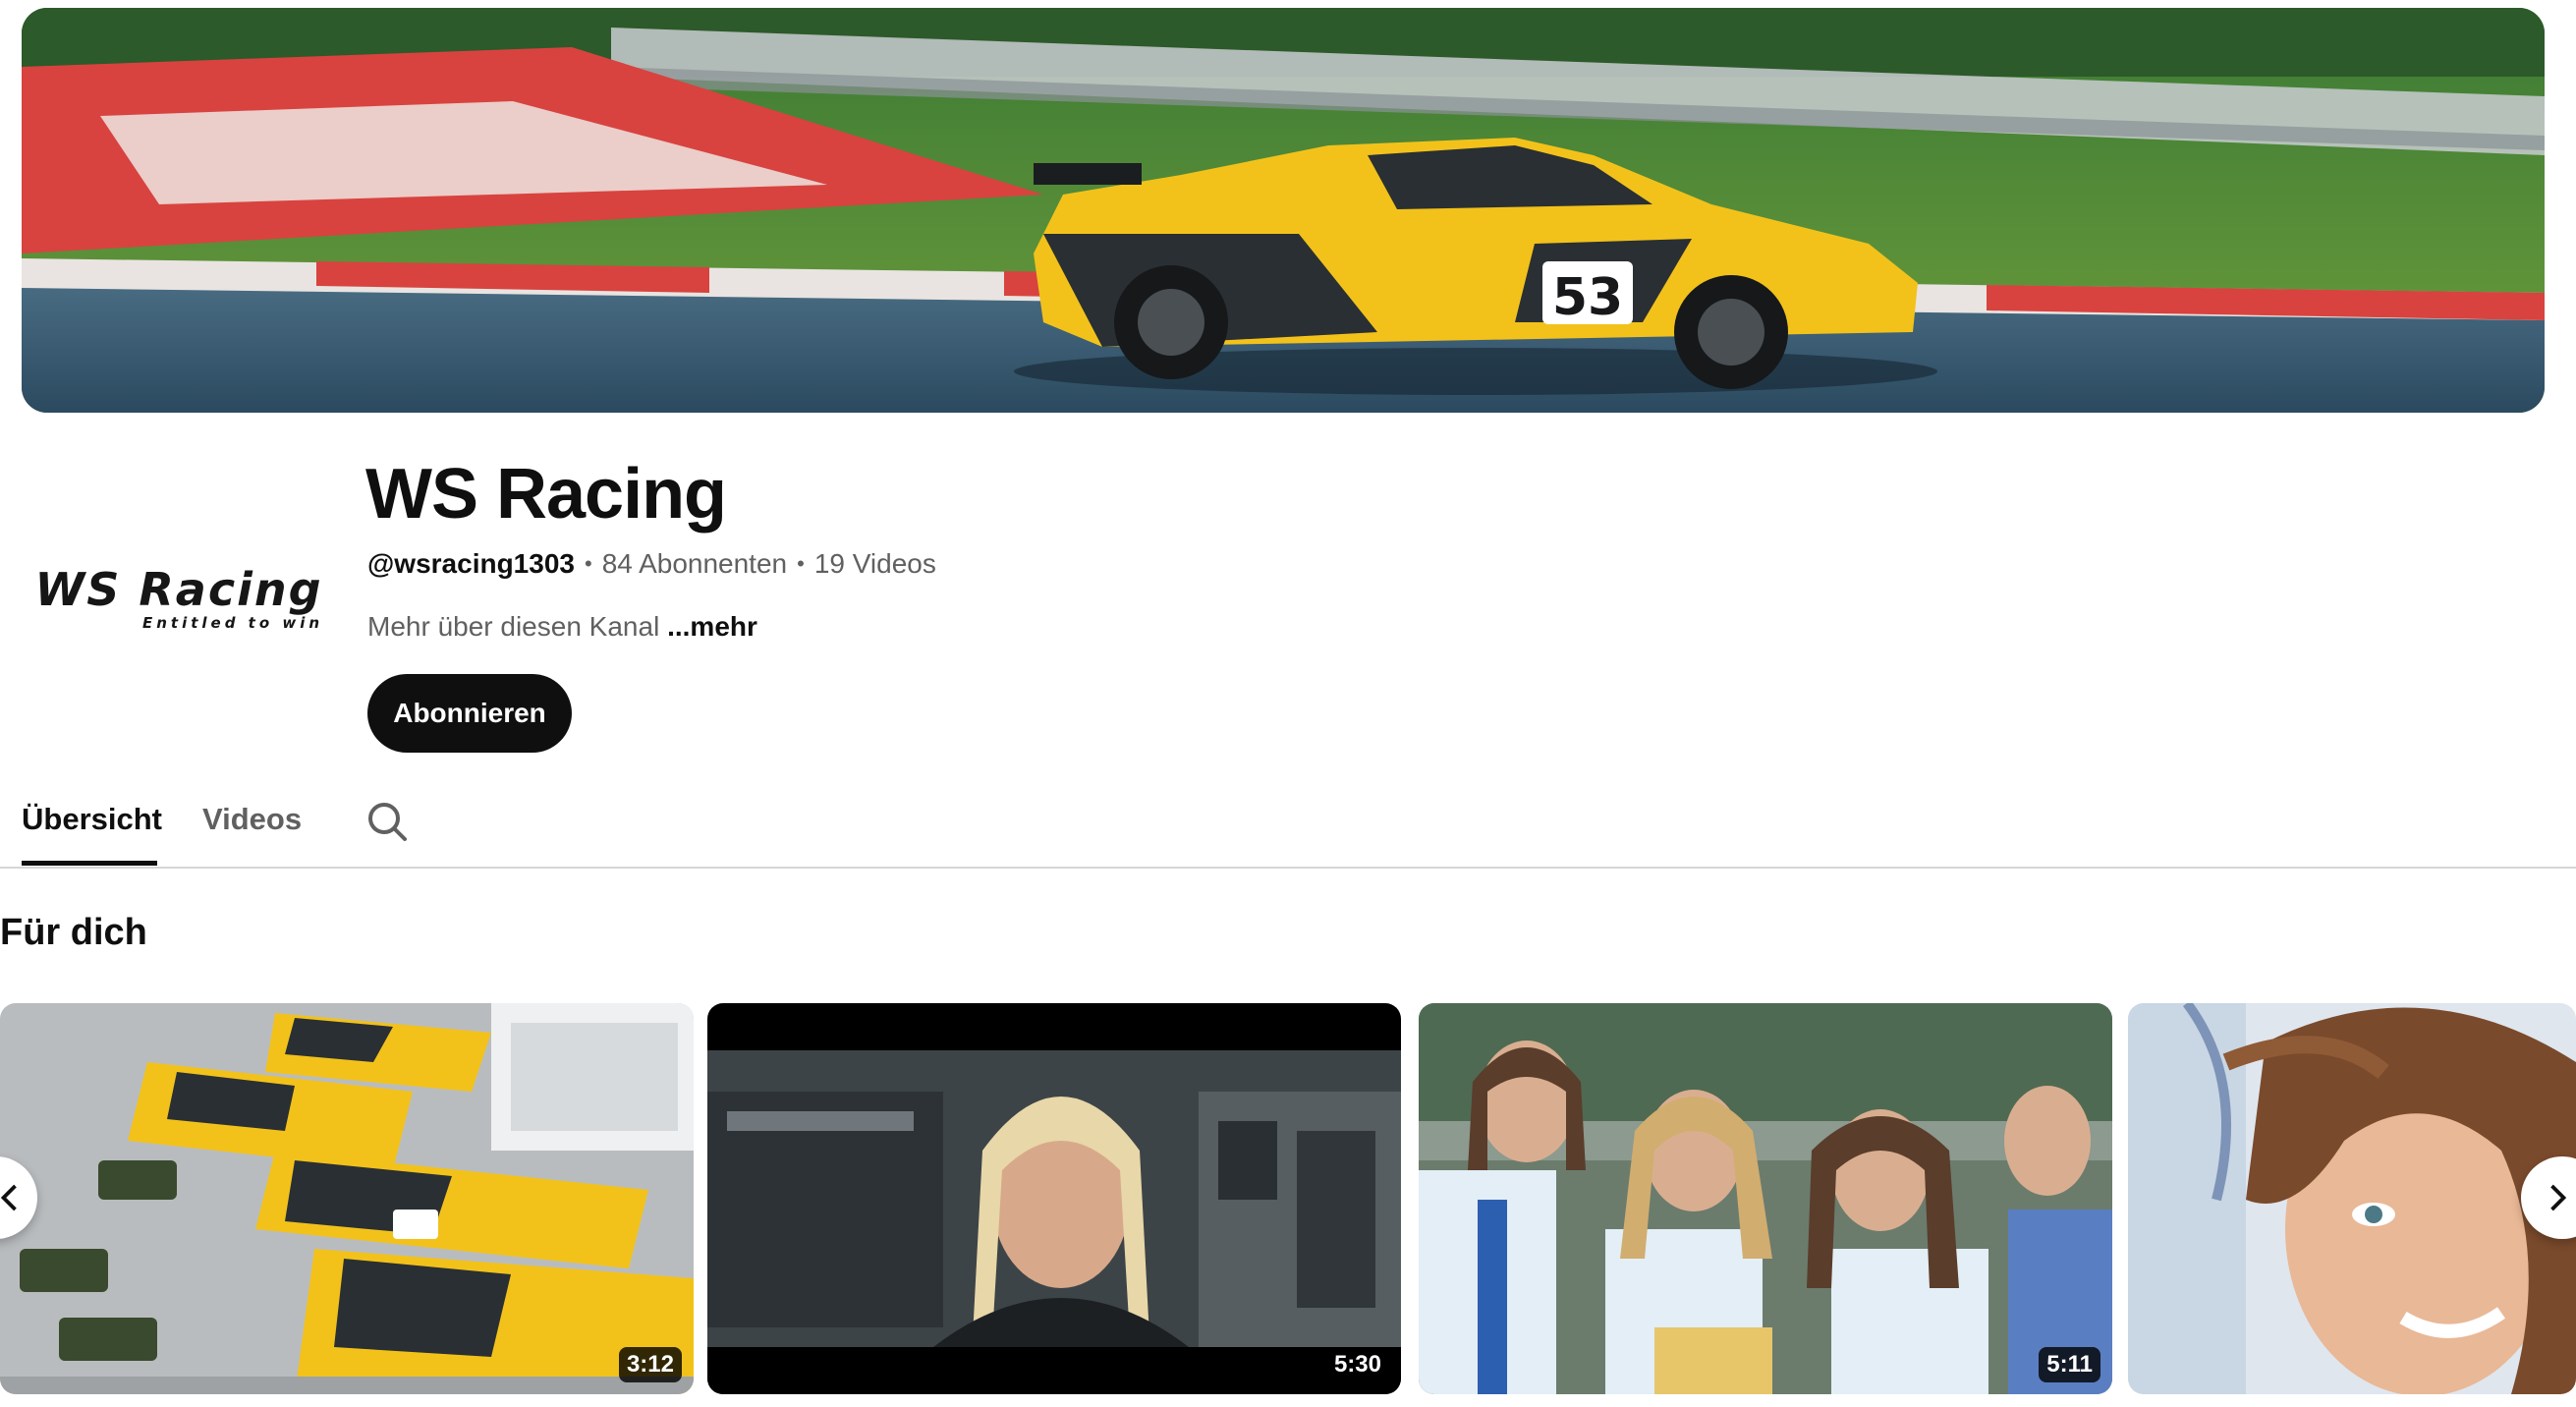  Describe the element at coordinates (8, 1197) in the screenshot. I see `chevron-left-icon` at that location.